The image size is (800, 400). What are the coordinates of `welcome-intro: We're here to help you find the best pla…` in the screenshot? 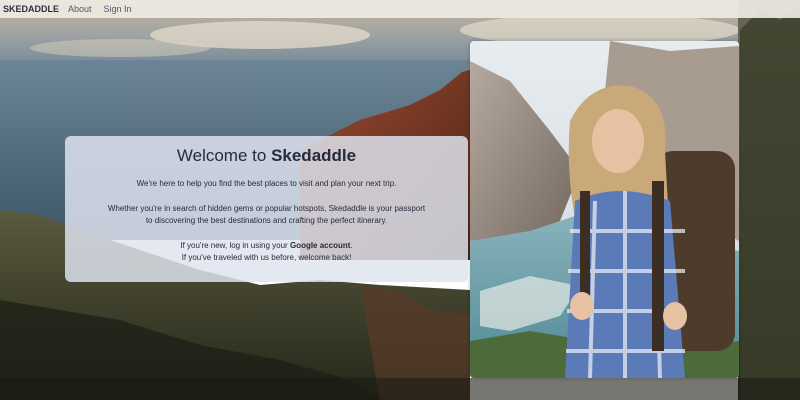 It's located at (266, 183).